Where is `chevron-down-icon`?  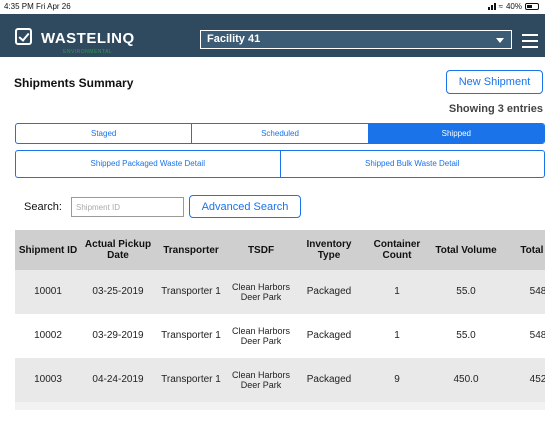 chevron-down-icon is located at coordinates (500, 40).